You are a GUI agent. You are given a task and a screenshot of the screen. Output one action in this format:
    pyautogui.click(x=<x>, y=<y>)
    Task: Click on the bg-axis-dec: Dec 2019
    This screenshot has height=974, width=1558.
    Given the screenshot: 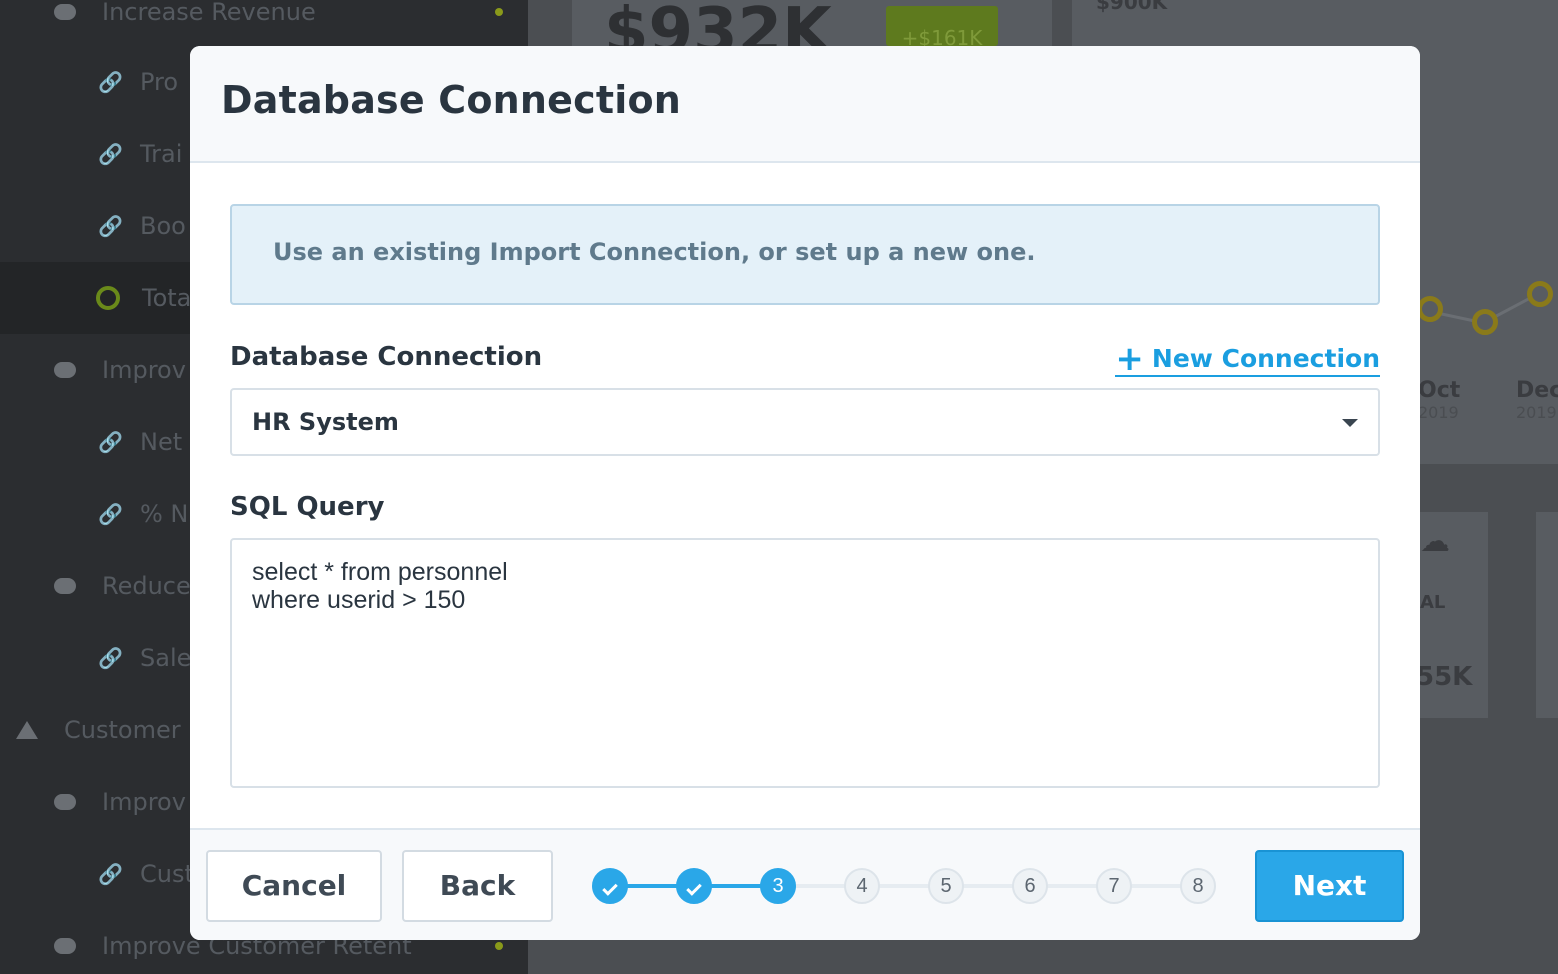 What is the action you would take?
    pyautogui.click(x=1537, y=400)
    